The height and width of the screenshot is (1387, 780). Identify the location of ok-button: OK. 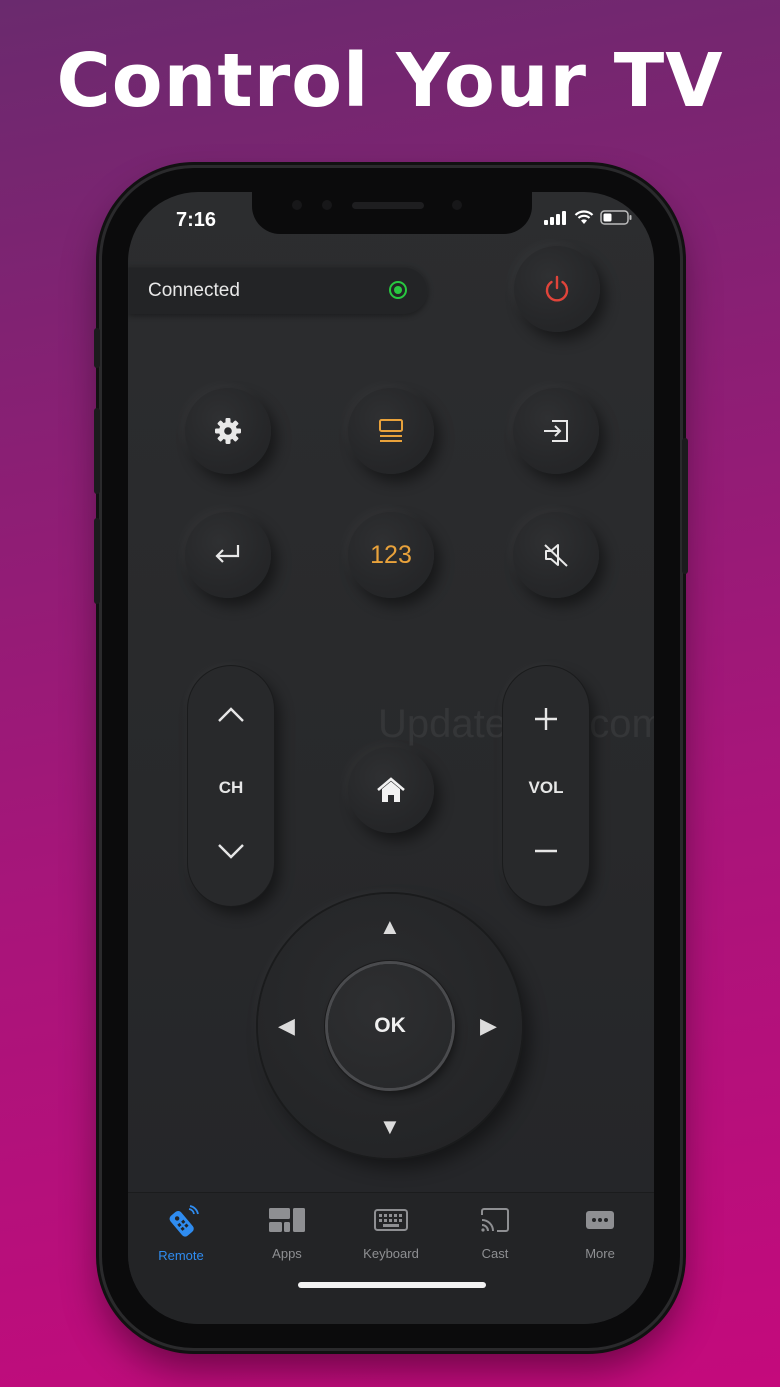
(390, 1026).